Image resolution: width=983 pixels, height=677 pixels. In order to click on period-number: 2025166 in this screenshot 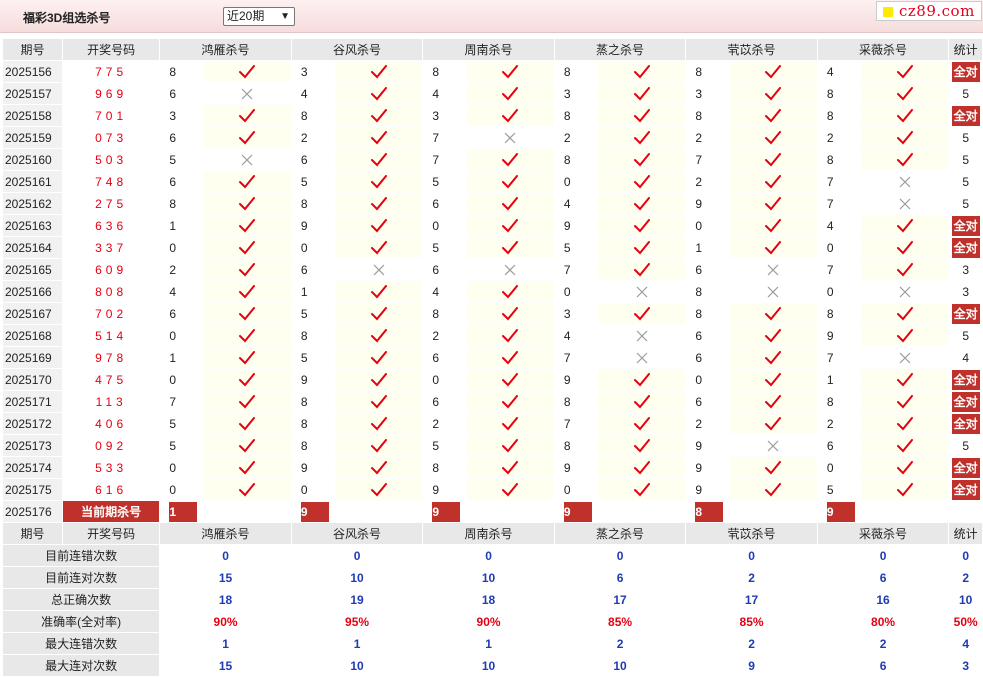, I will do `click(28, 291)`.